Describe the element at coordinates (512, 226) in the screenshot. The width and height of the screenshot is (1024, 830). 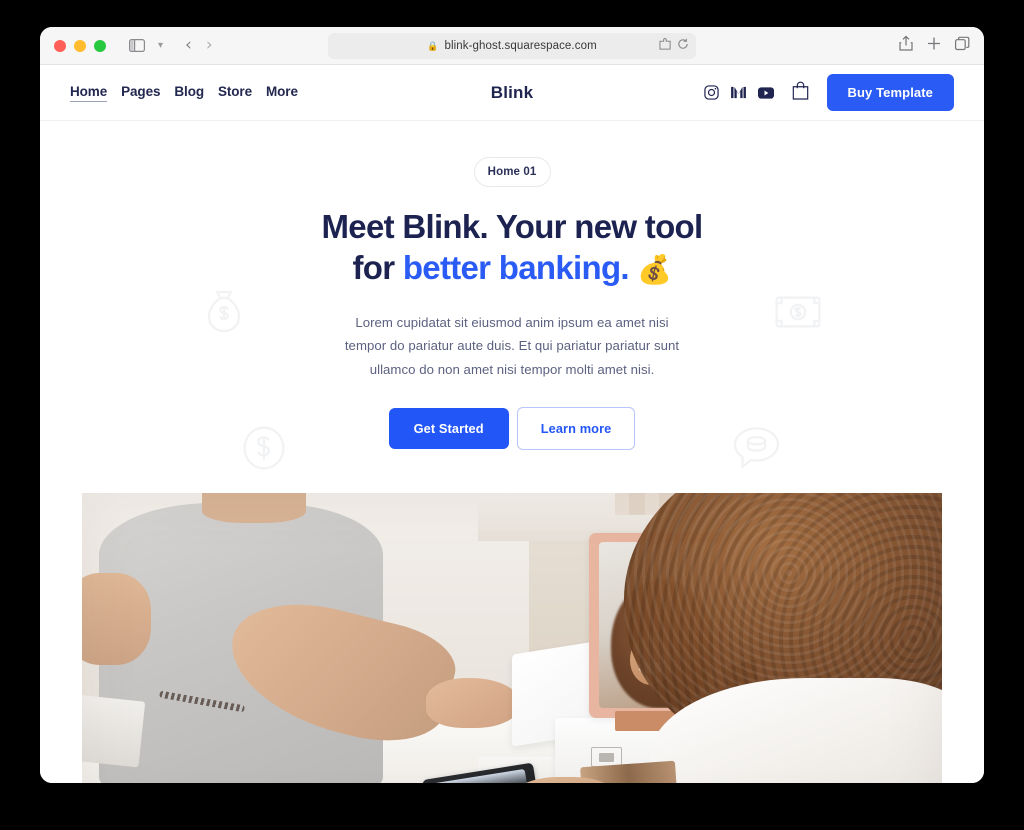
I see `hero-headline-line1: Meet Blink. Your new tool` at that location.